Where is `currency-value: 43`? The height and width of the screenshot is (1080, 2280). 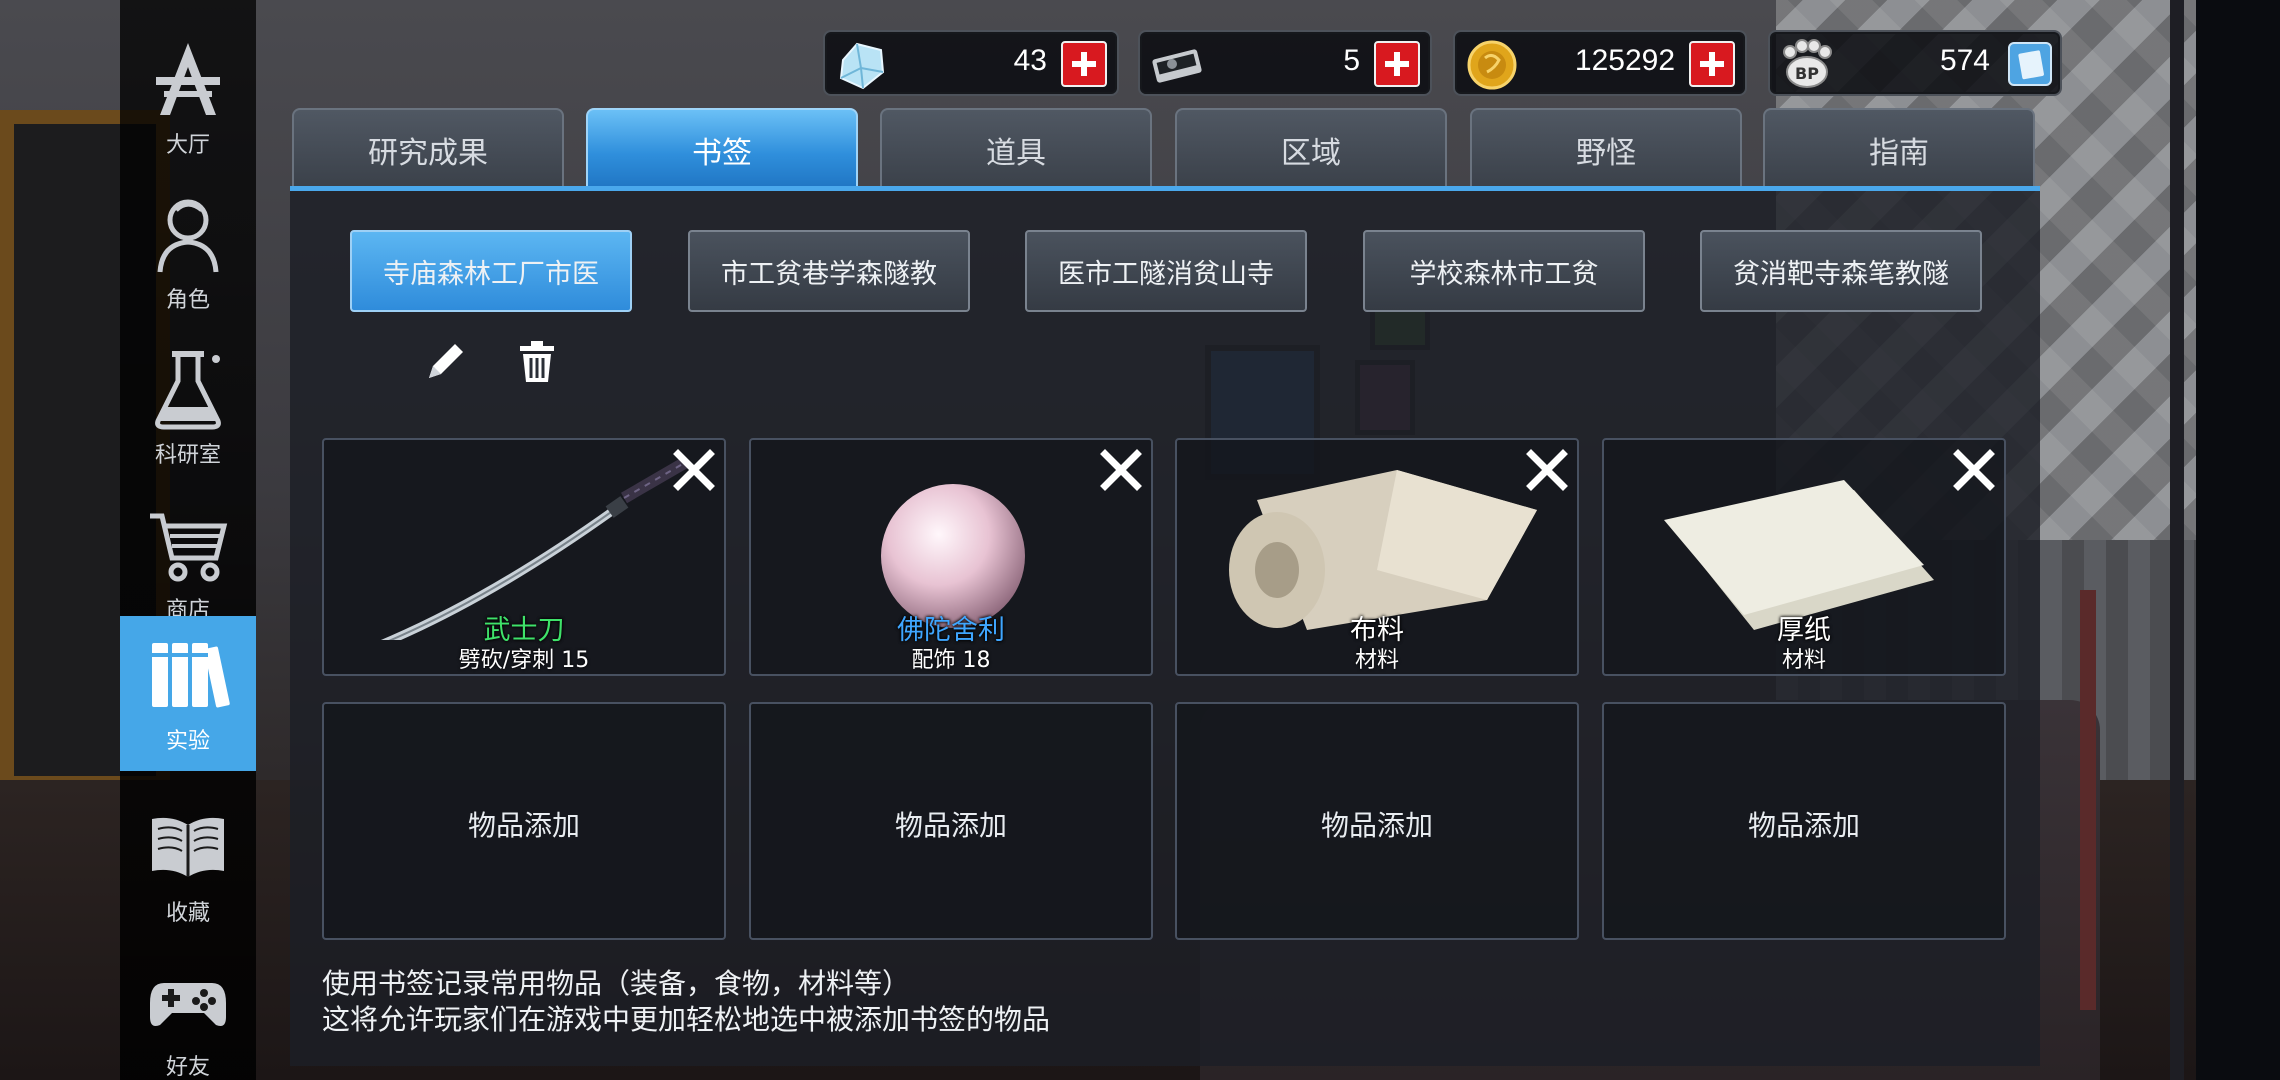 currency-value: 43 is located at coordinates (1030, 60).